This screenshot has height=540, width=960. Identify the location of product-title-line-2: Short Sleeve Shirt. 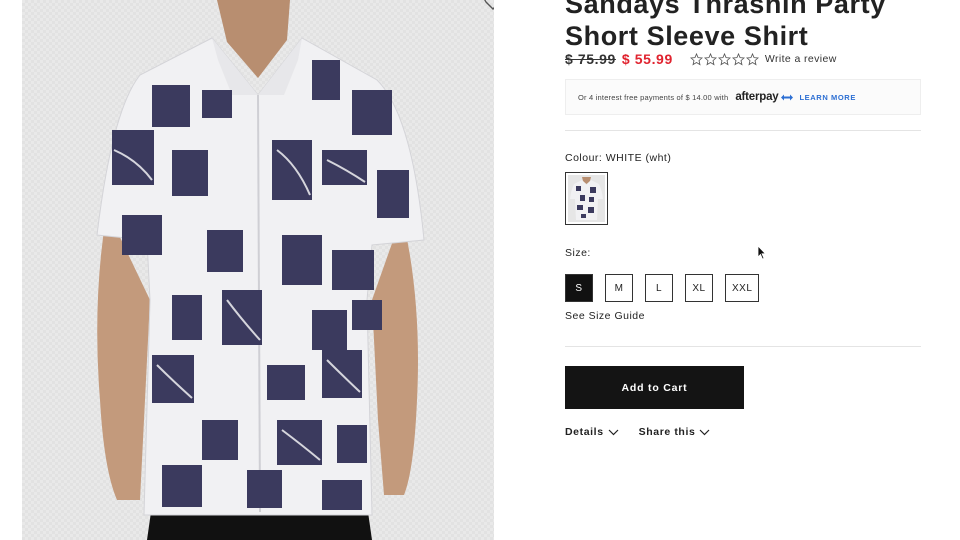
(687, 36).